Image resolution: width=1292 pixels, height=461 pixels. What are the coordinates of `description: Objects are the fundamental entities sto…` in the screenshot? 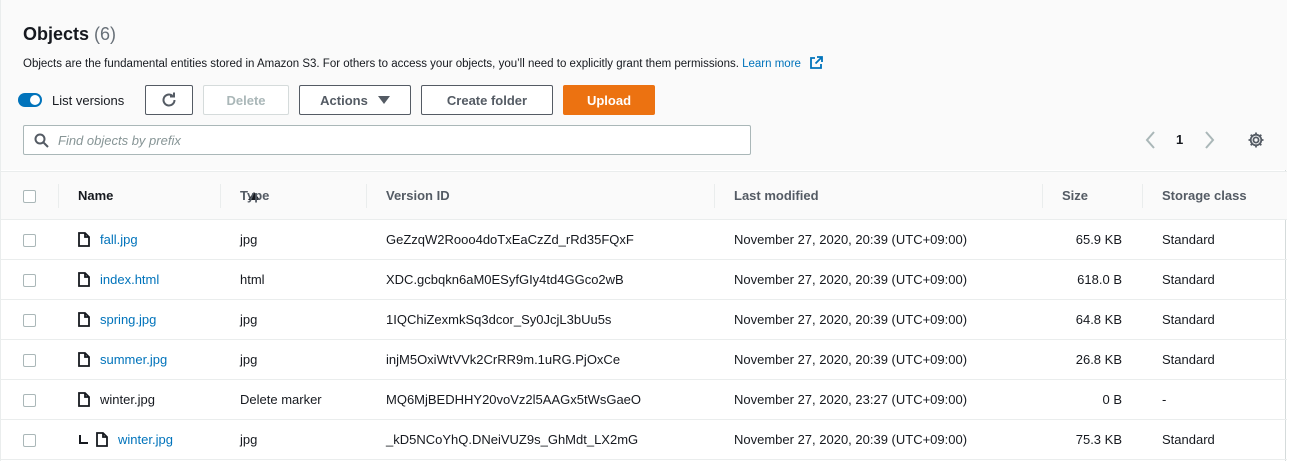 It's located at (423, 63).